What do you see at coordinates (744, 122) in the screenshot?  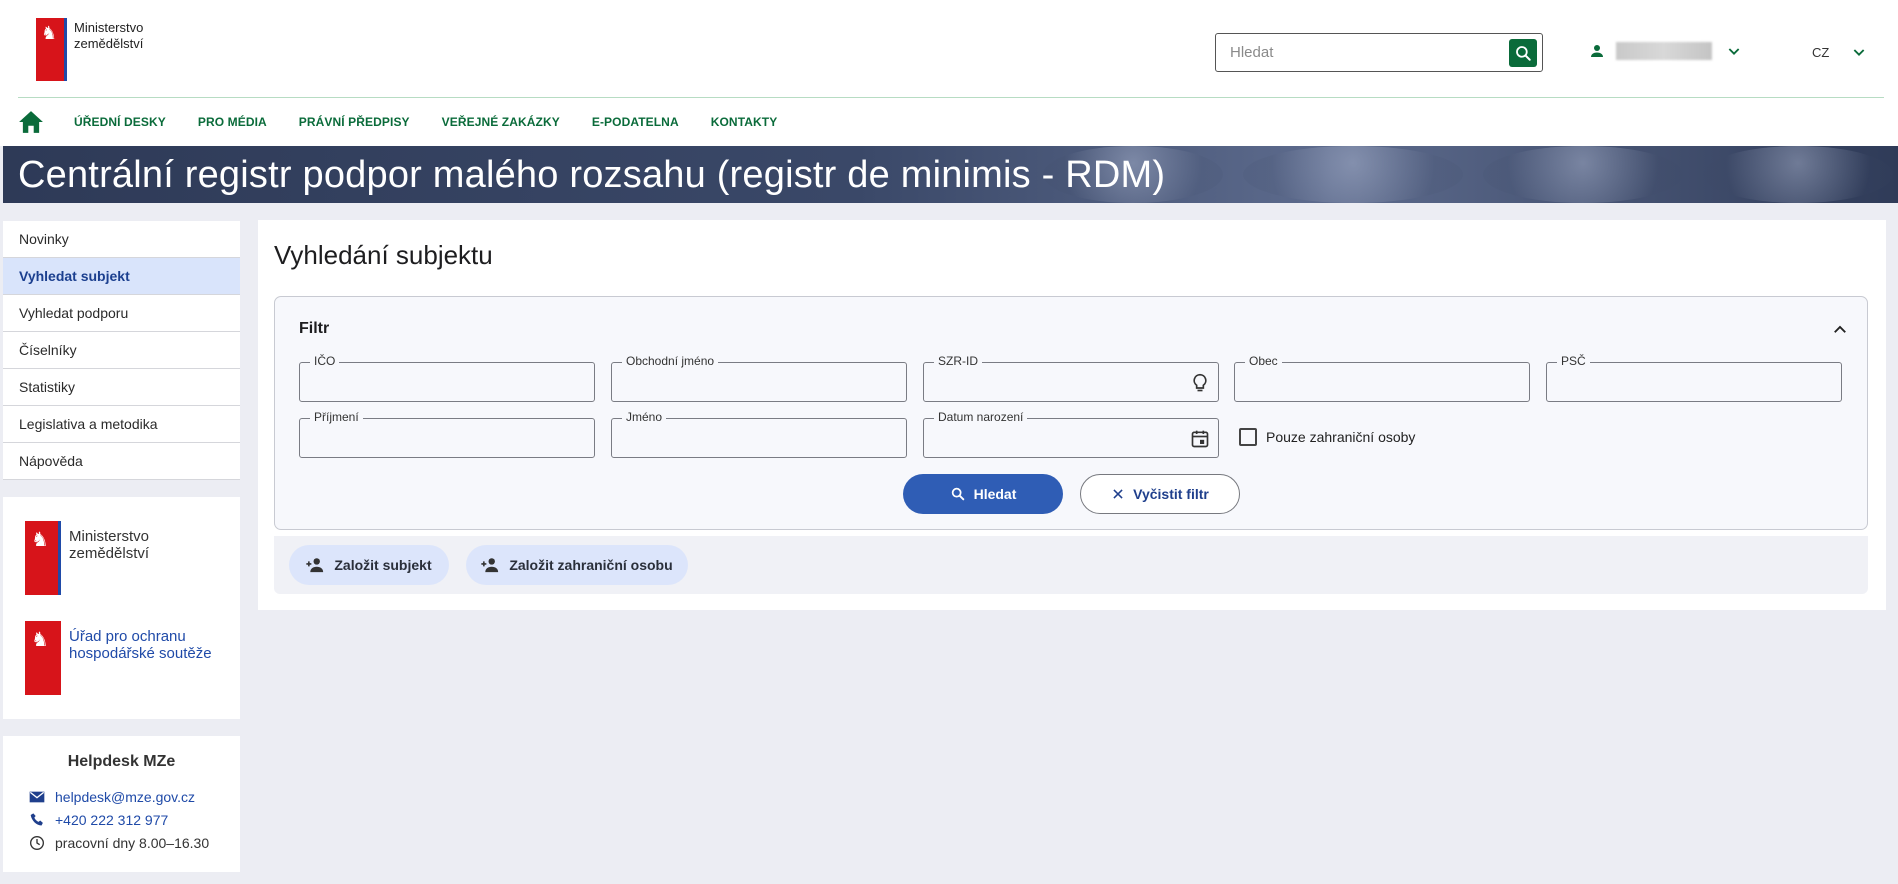 I see `nav-kontakty: KONTAKTY` at bounding box center [744, 122].